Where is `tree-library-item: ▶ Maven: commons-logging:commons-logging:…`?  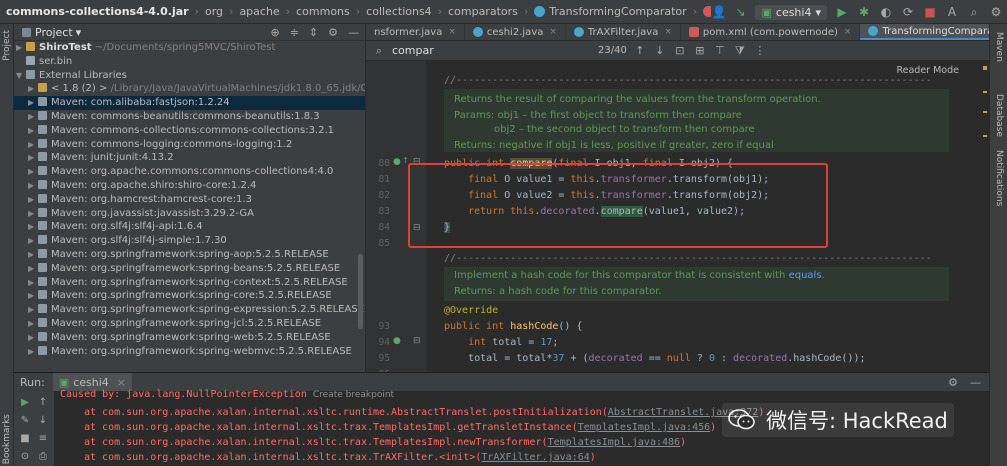 tree-library-item: ▶ Maven: commons-logging:commons-logging:… is located at coordinates (189, 145).